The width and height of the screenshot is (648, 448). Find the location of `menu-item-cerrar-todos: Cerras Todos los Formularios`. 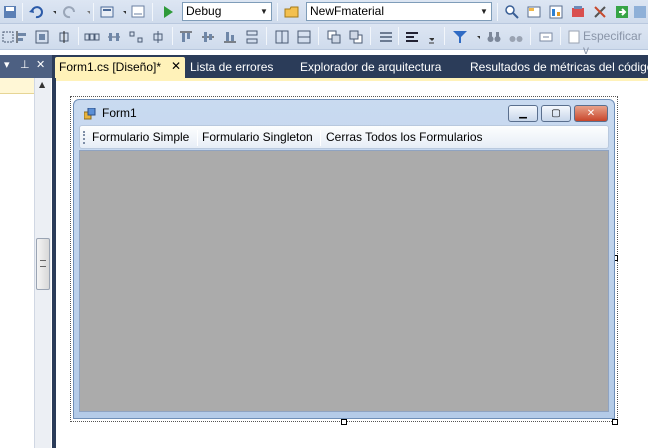

menu-item-cerrar-todos: Cerras Todos los Formularios is located at coordinates (404, 137).